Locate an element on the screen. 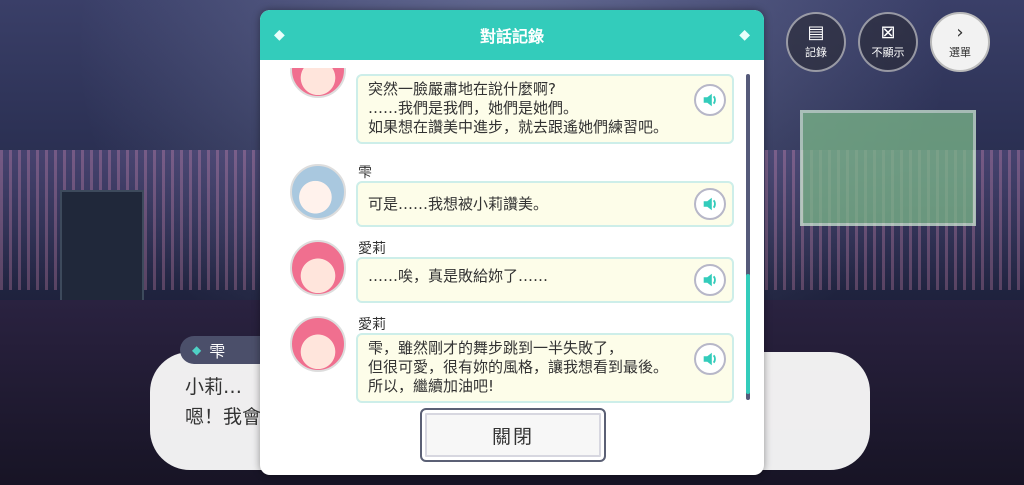 This screenshot has height=485, width=1024. close-button: 關閉 is located at coordinates (513, 435).